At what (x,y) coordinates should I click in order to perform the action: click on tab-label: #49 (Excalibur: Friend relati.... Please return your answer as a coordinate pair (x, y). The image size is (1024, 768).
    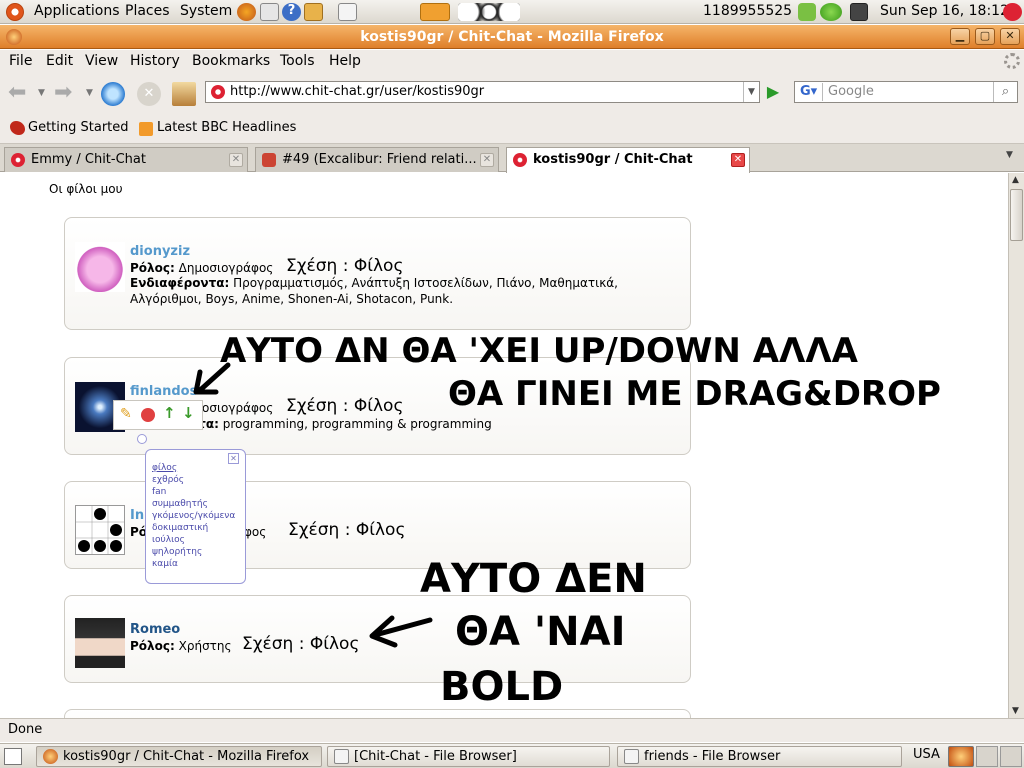
    Looking at the image, I should click on (379, 159).